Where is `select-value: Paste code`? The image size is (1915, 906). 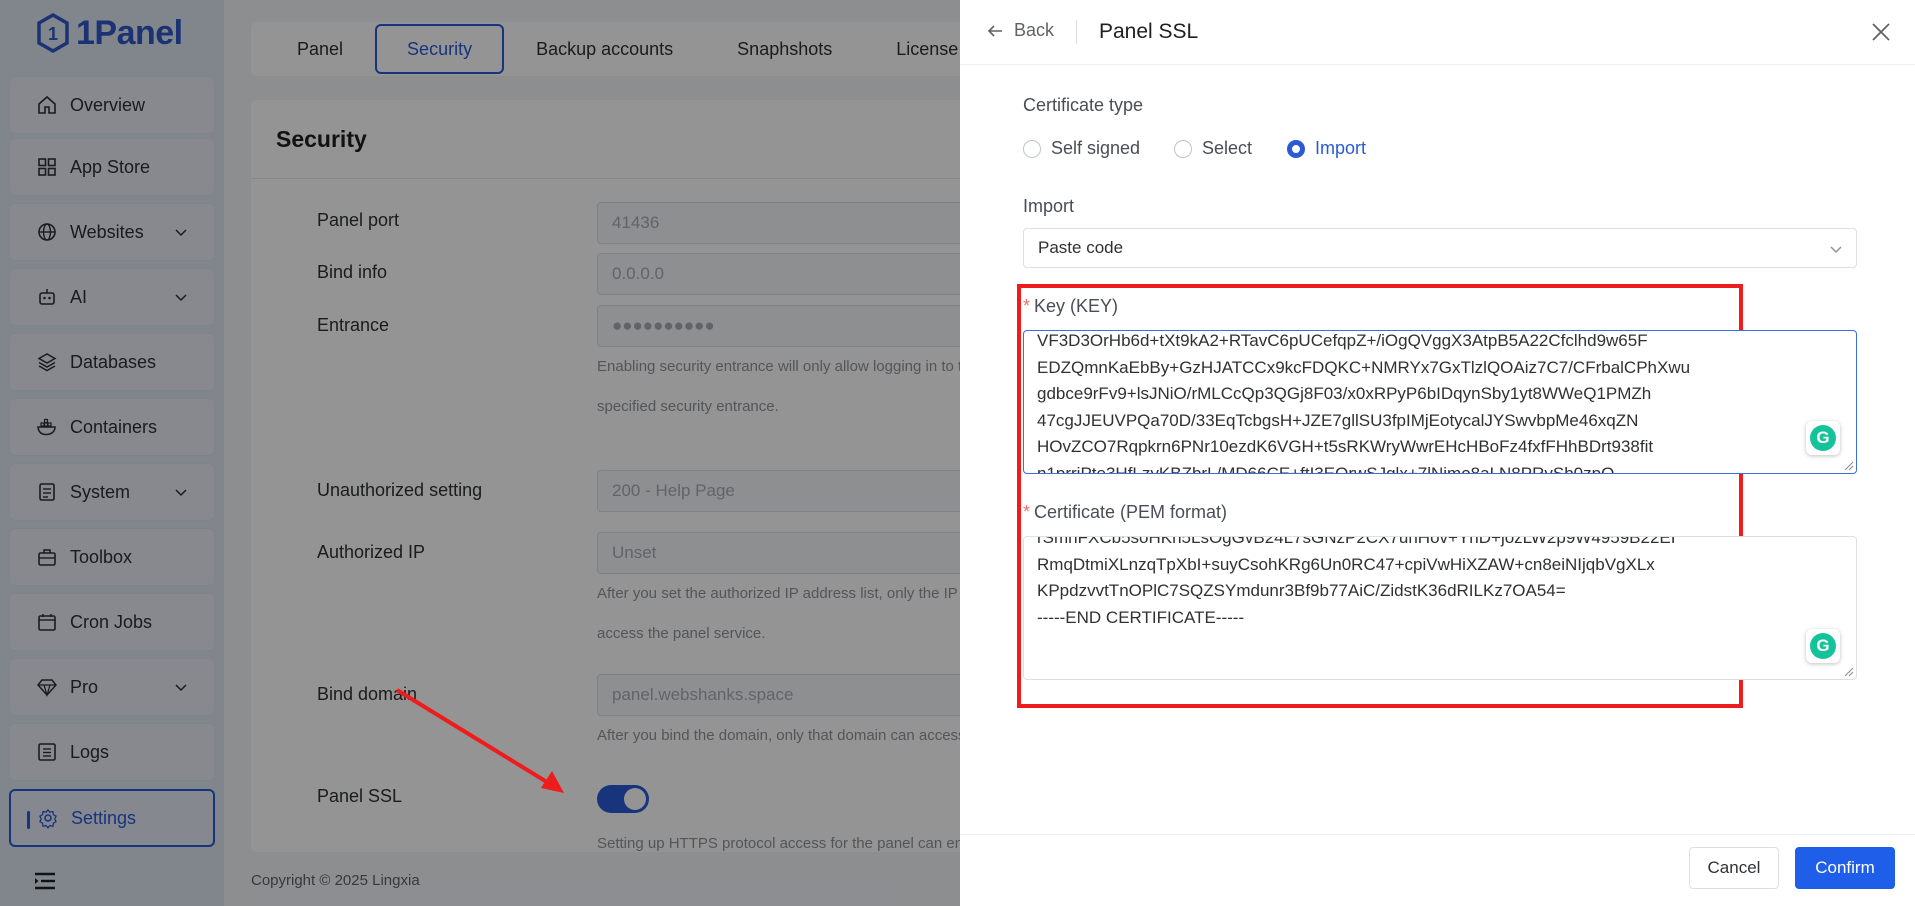
select-value: Paste code is located at coordinates (1081, 247).